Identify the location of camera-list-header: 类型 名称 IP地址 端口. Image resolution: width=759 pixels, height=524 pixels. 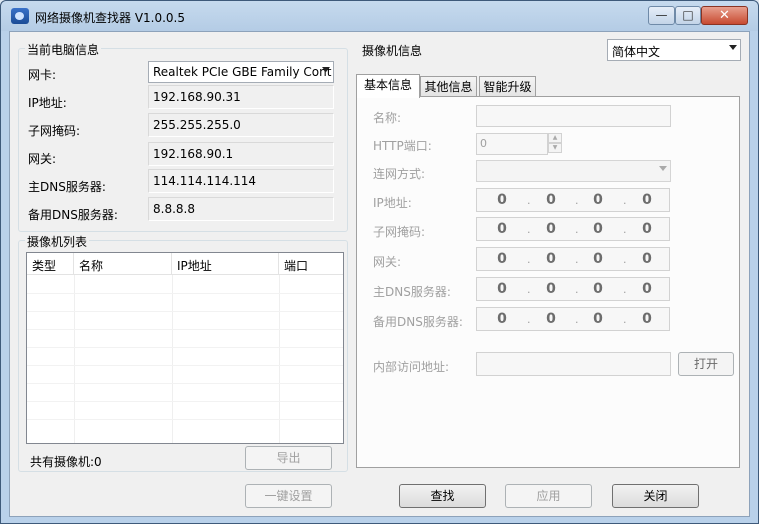
(185, 264).